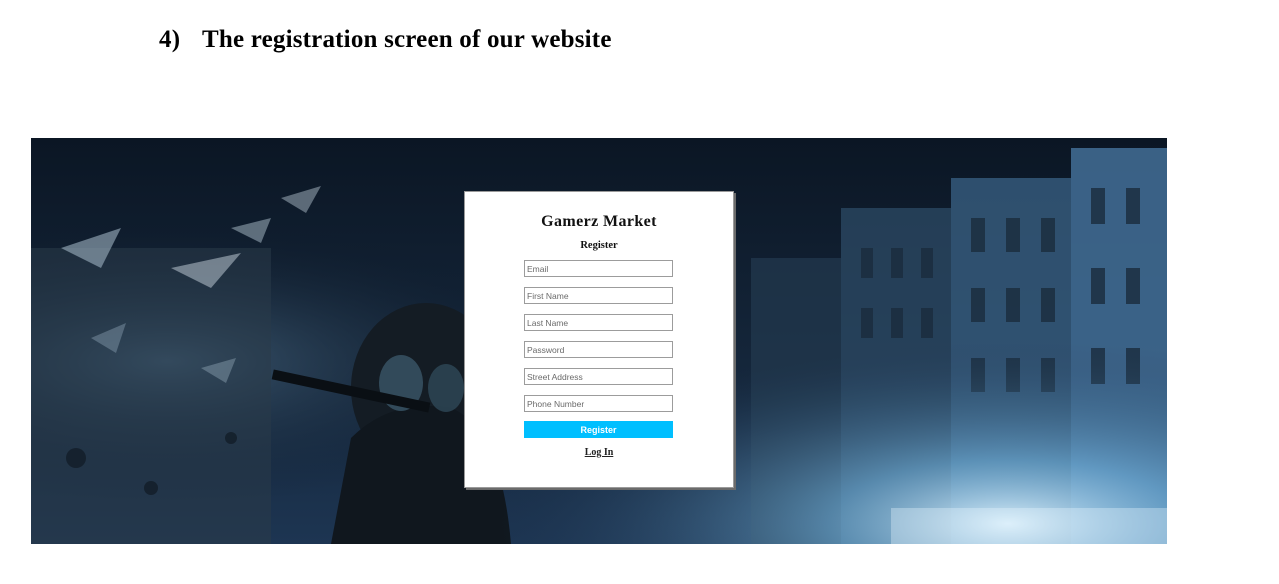 The height and width of the screenshot is (584, 1279). What do you see at coordinates (599, 245) in the screenshot?
I see `form-title: Register` at bounding box center [599, 245].